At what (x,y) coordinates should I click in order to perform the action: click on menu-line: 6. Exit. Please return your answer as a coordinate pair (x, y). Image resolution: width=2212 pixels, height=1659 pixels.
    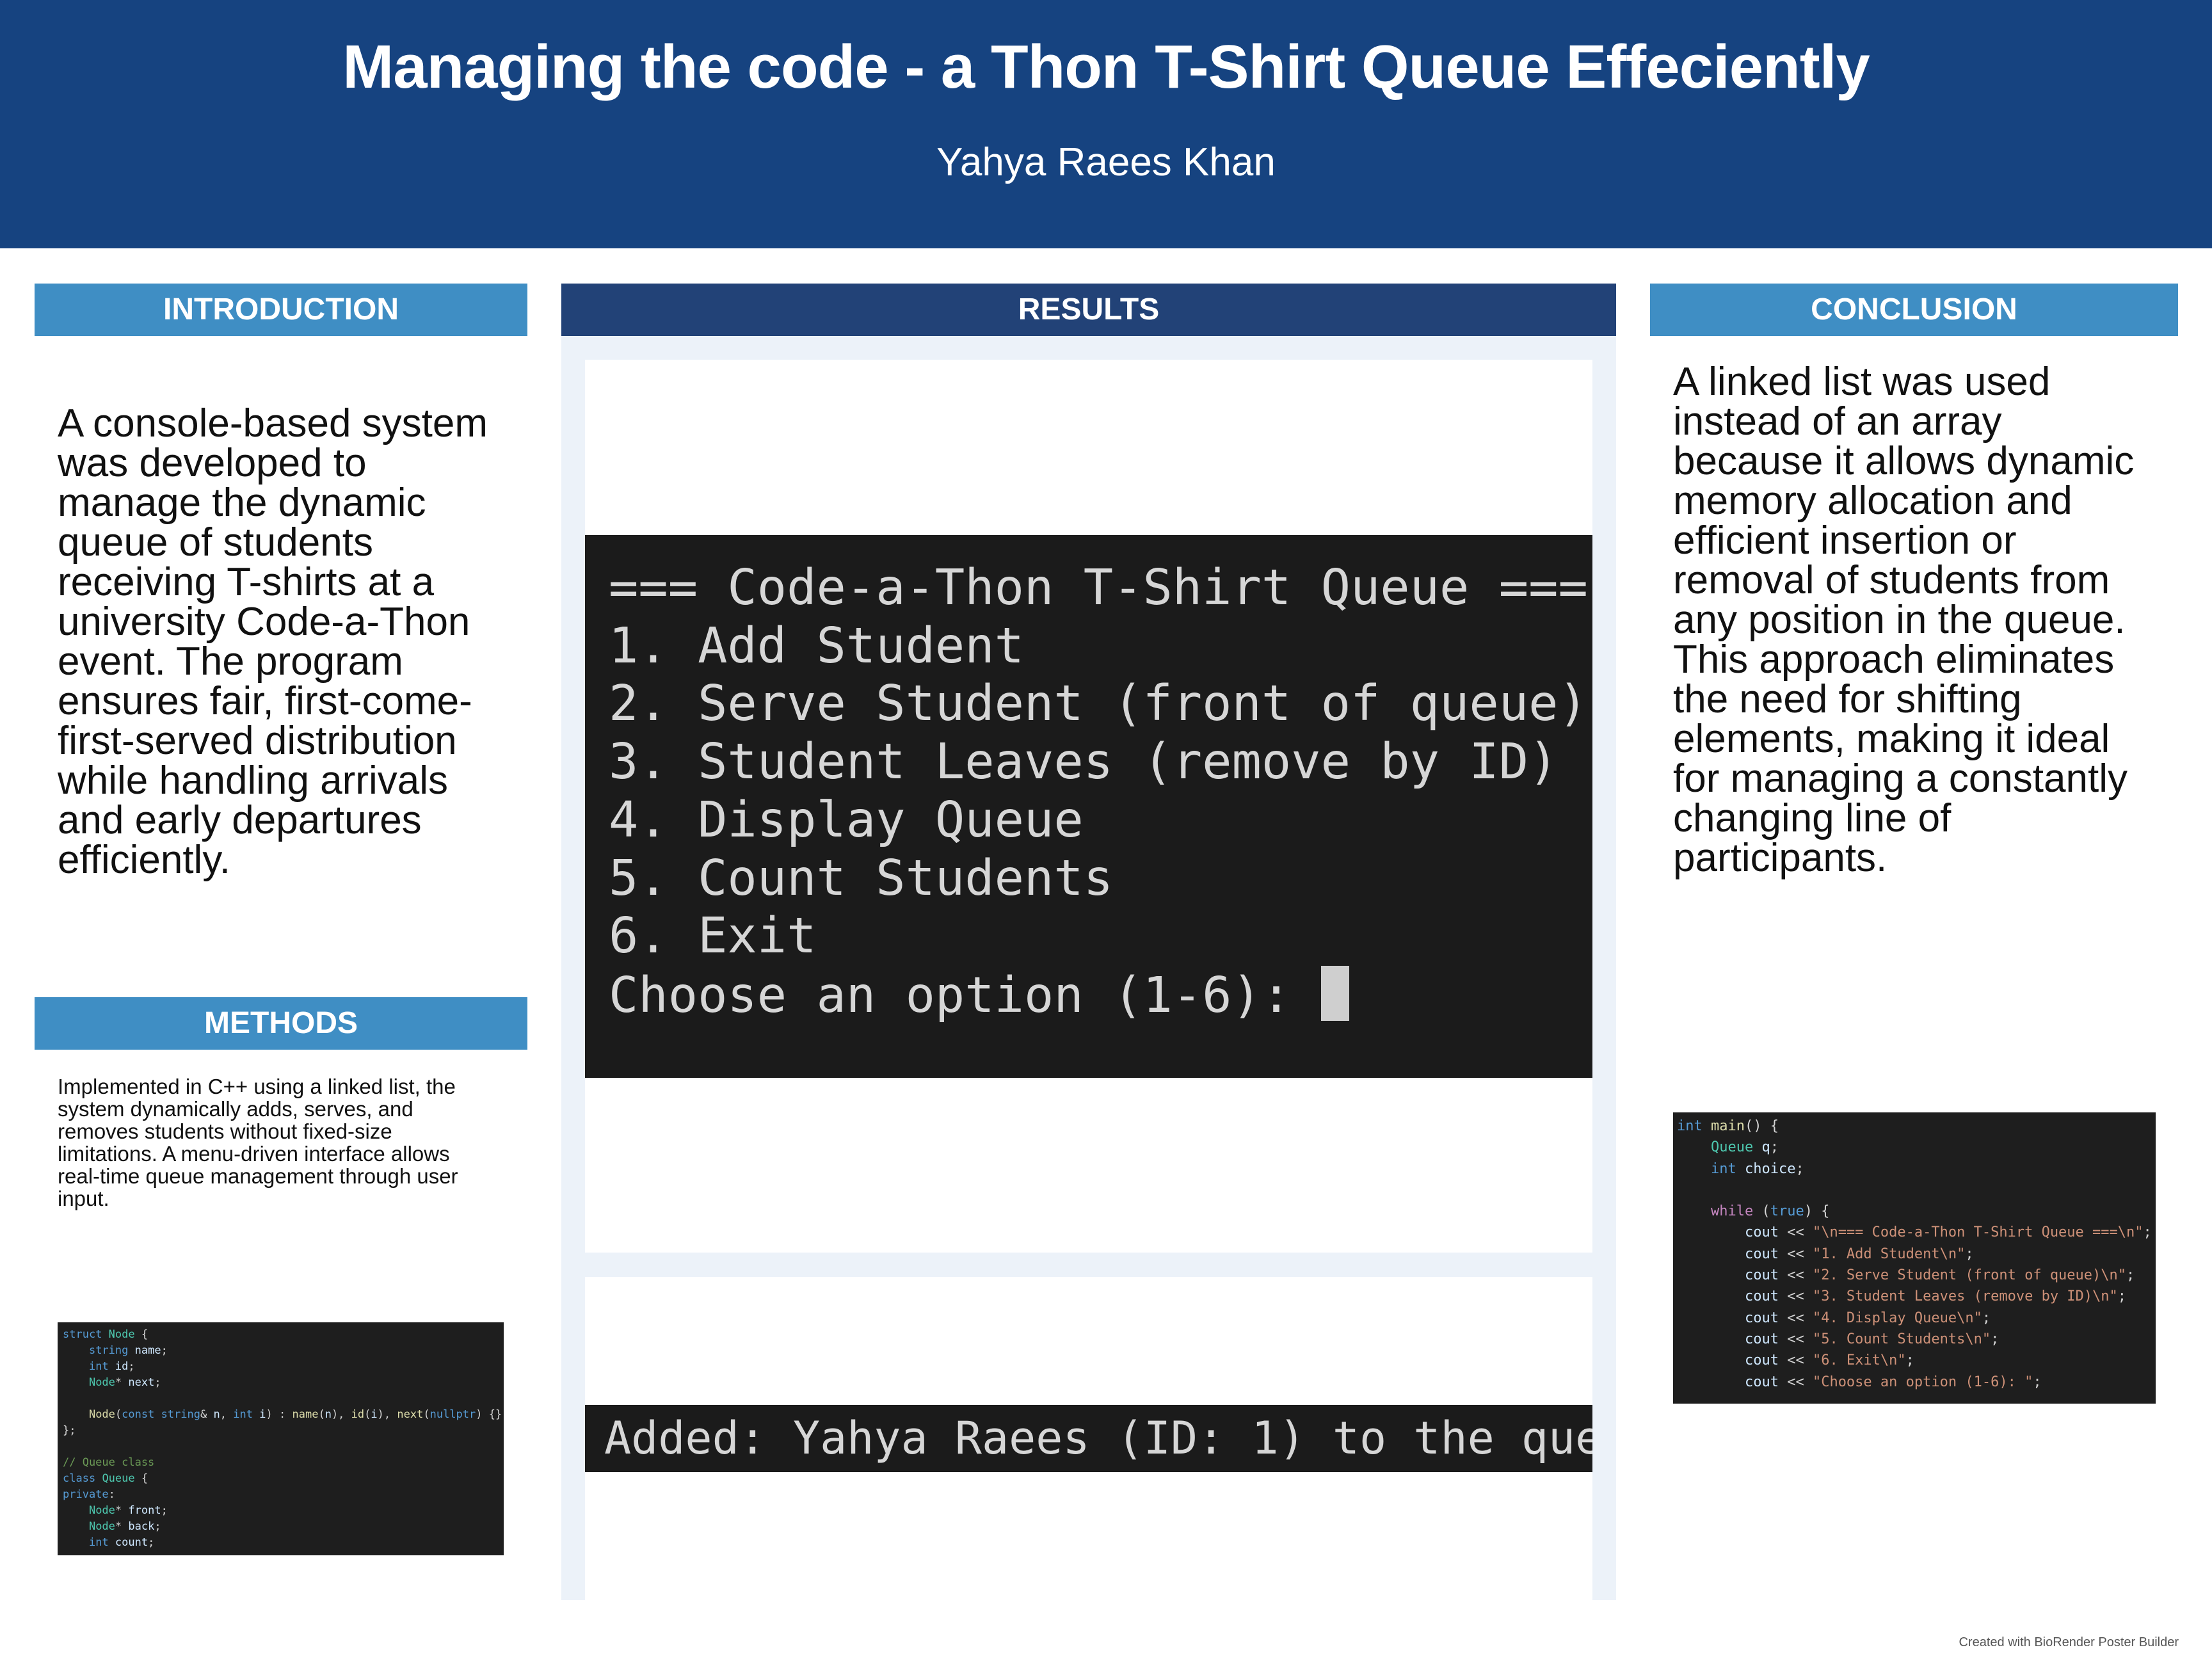
    Looking at the image, I should click on (713, 936).